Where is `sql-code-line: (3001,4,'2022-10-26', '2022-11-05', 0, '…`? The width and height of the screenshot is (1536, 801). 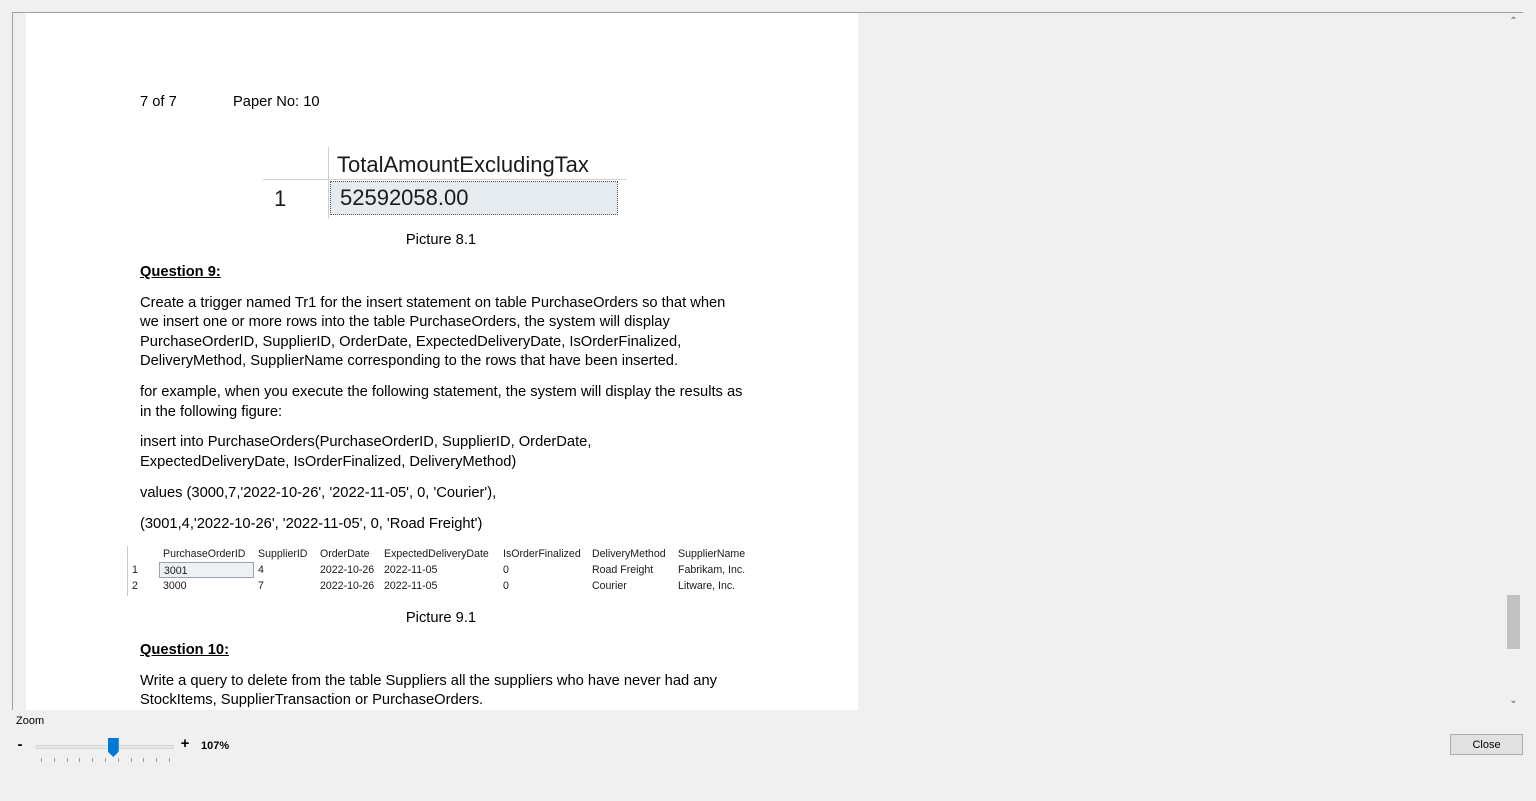
sql-code-line: (3001,4,'2022-10-26', '2022-11-05', 0, '… is located at coordinates (311, 524).